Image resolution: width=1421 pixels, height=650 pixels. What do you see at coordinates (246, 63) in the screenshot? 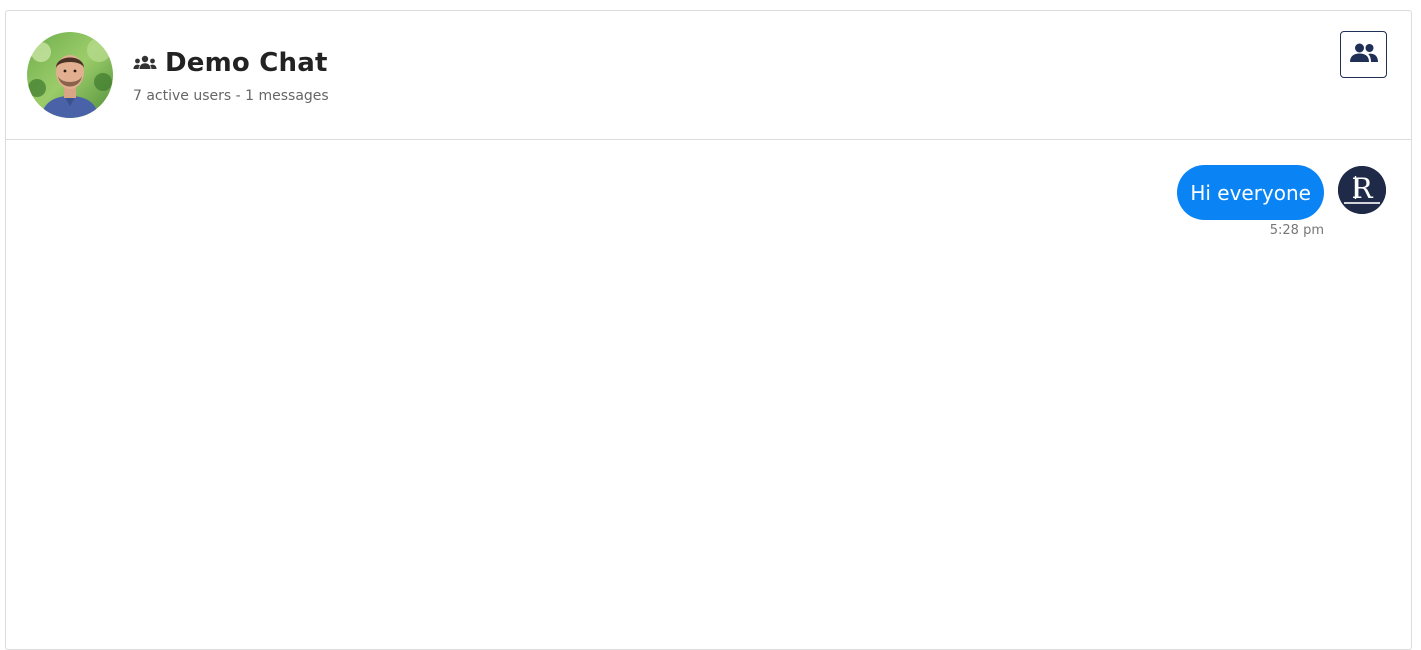
I see `chat-title: Demo Chat` at bounding box center [246, 63].